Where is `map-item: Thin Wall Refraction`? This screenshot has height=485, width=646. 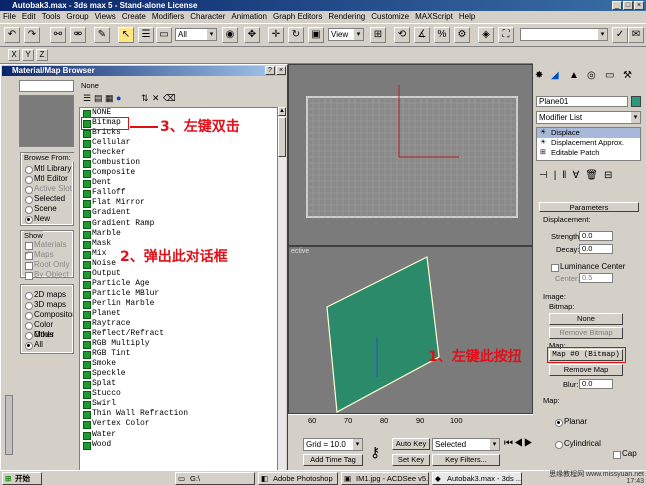 map-item: Thin Wall Refraction is located at coordinates (180, 414).